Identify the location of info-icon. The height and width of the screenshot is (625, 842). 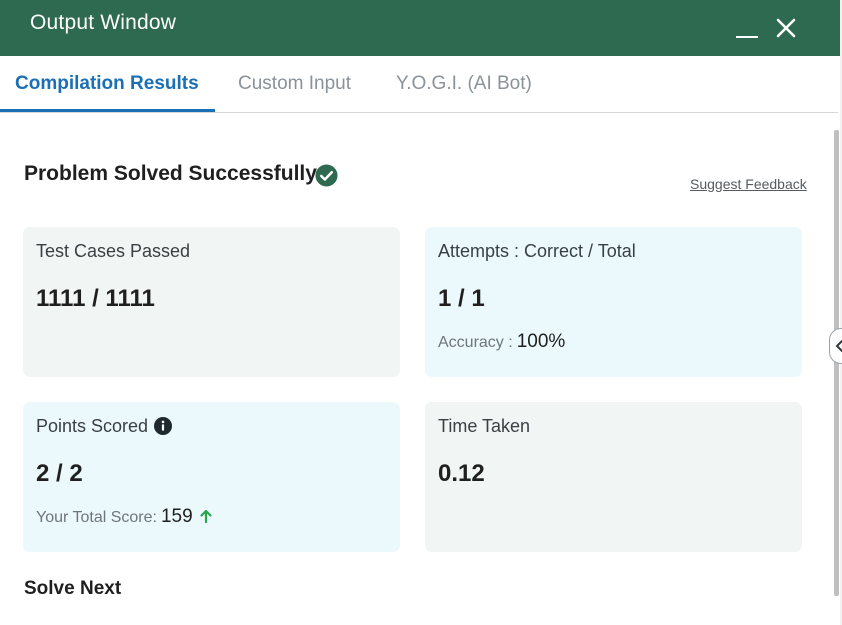
(163, 426).